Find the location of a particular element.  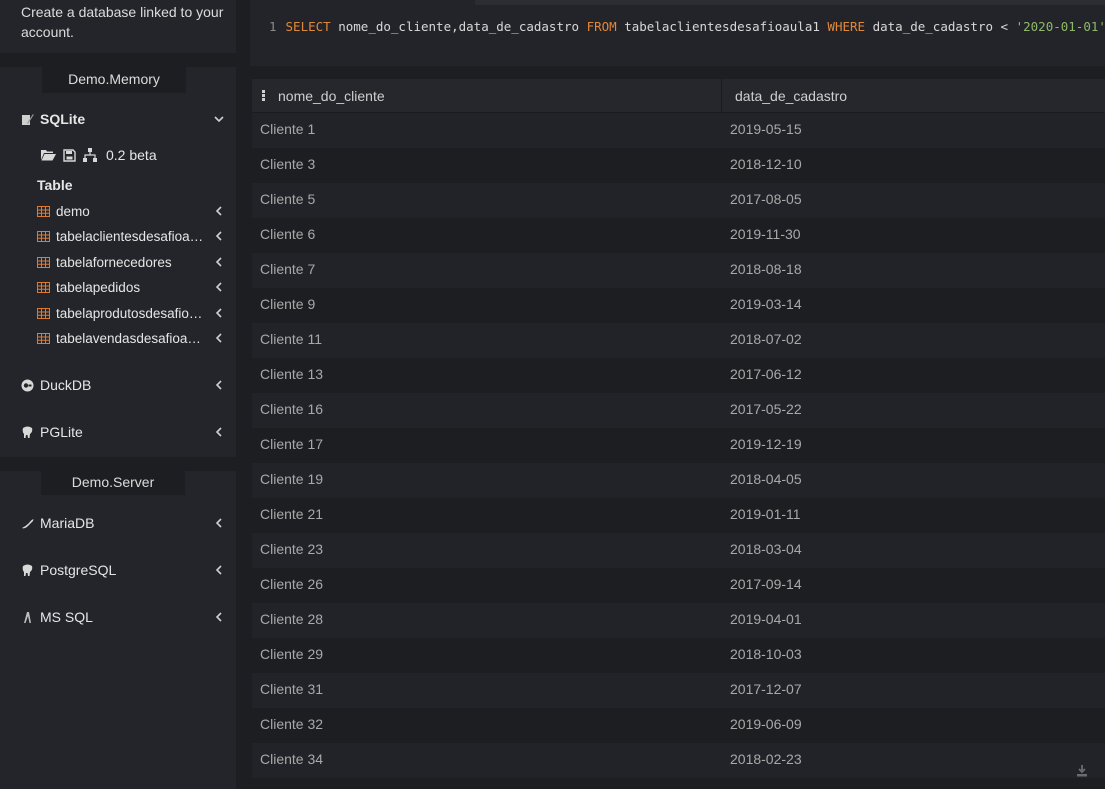

cell-nome-do-cliente: Cliente 5 is located at coordinates (287, 200).